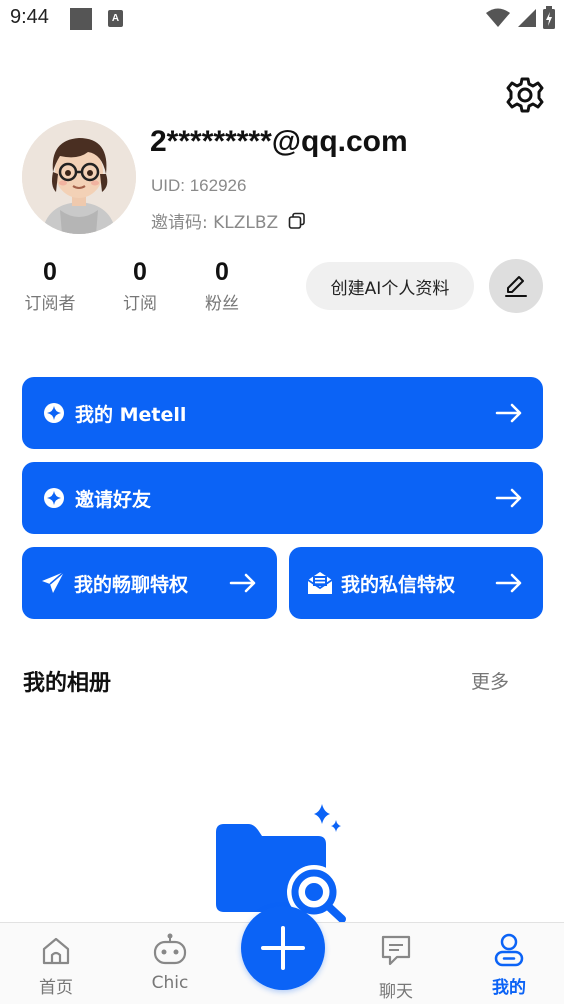 The image size is (564, 1004). I want to click on edit-profile-button, so click(516, 286).